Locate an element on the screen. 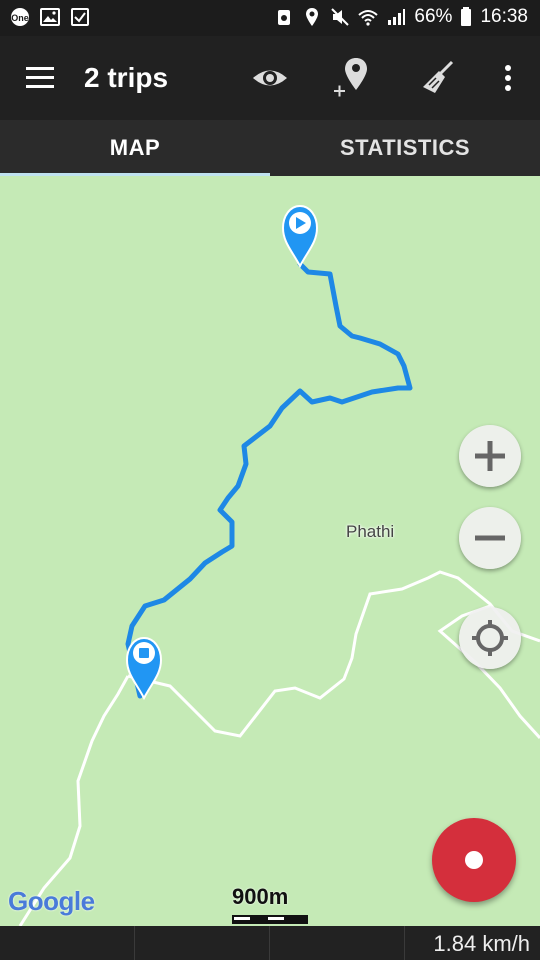  crosshair-icon is located at coordinates (490, 638).